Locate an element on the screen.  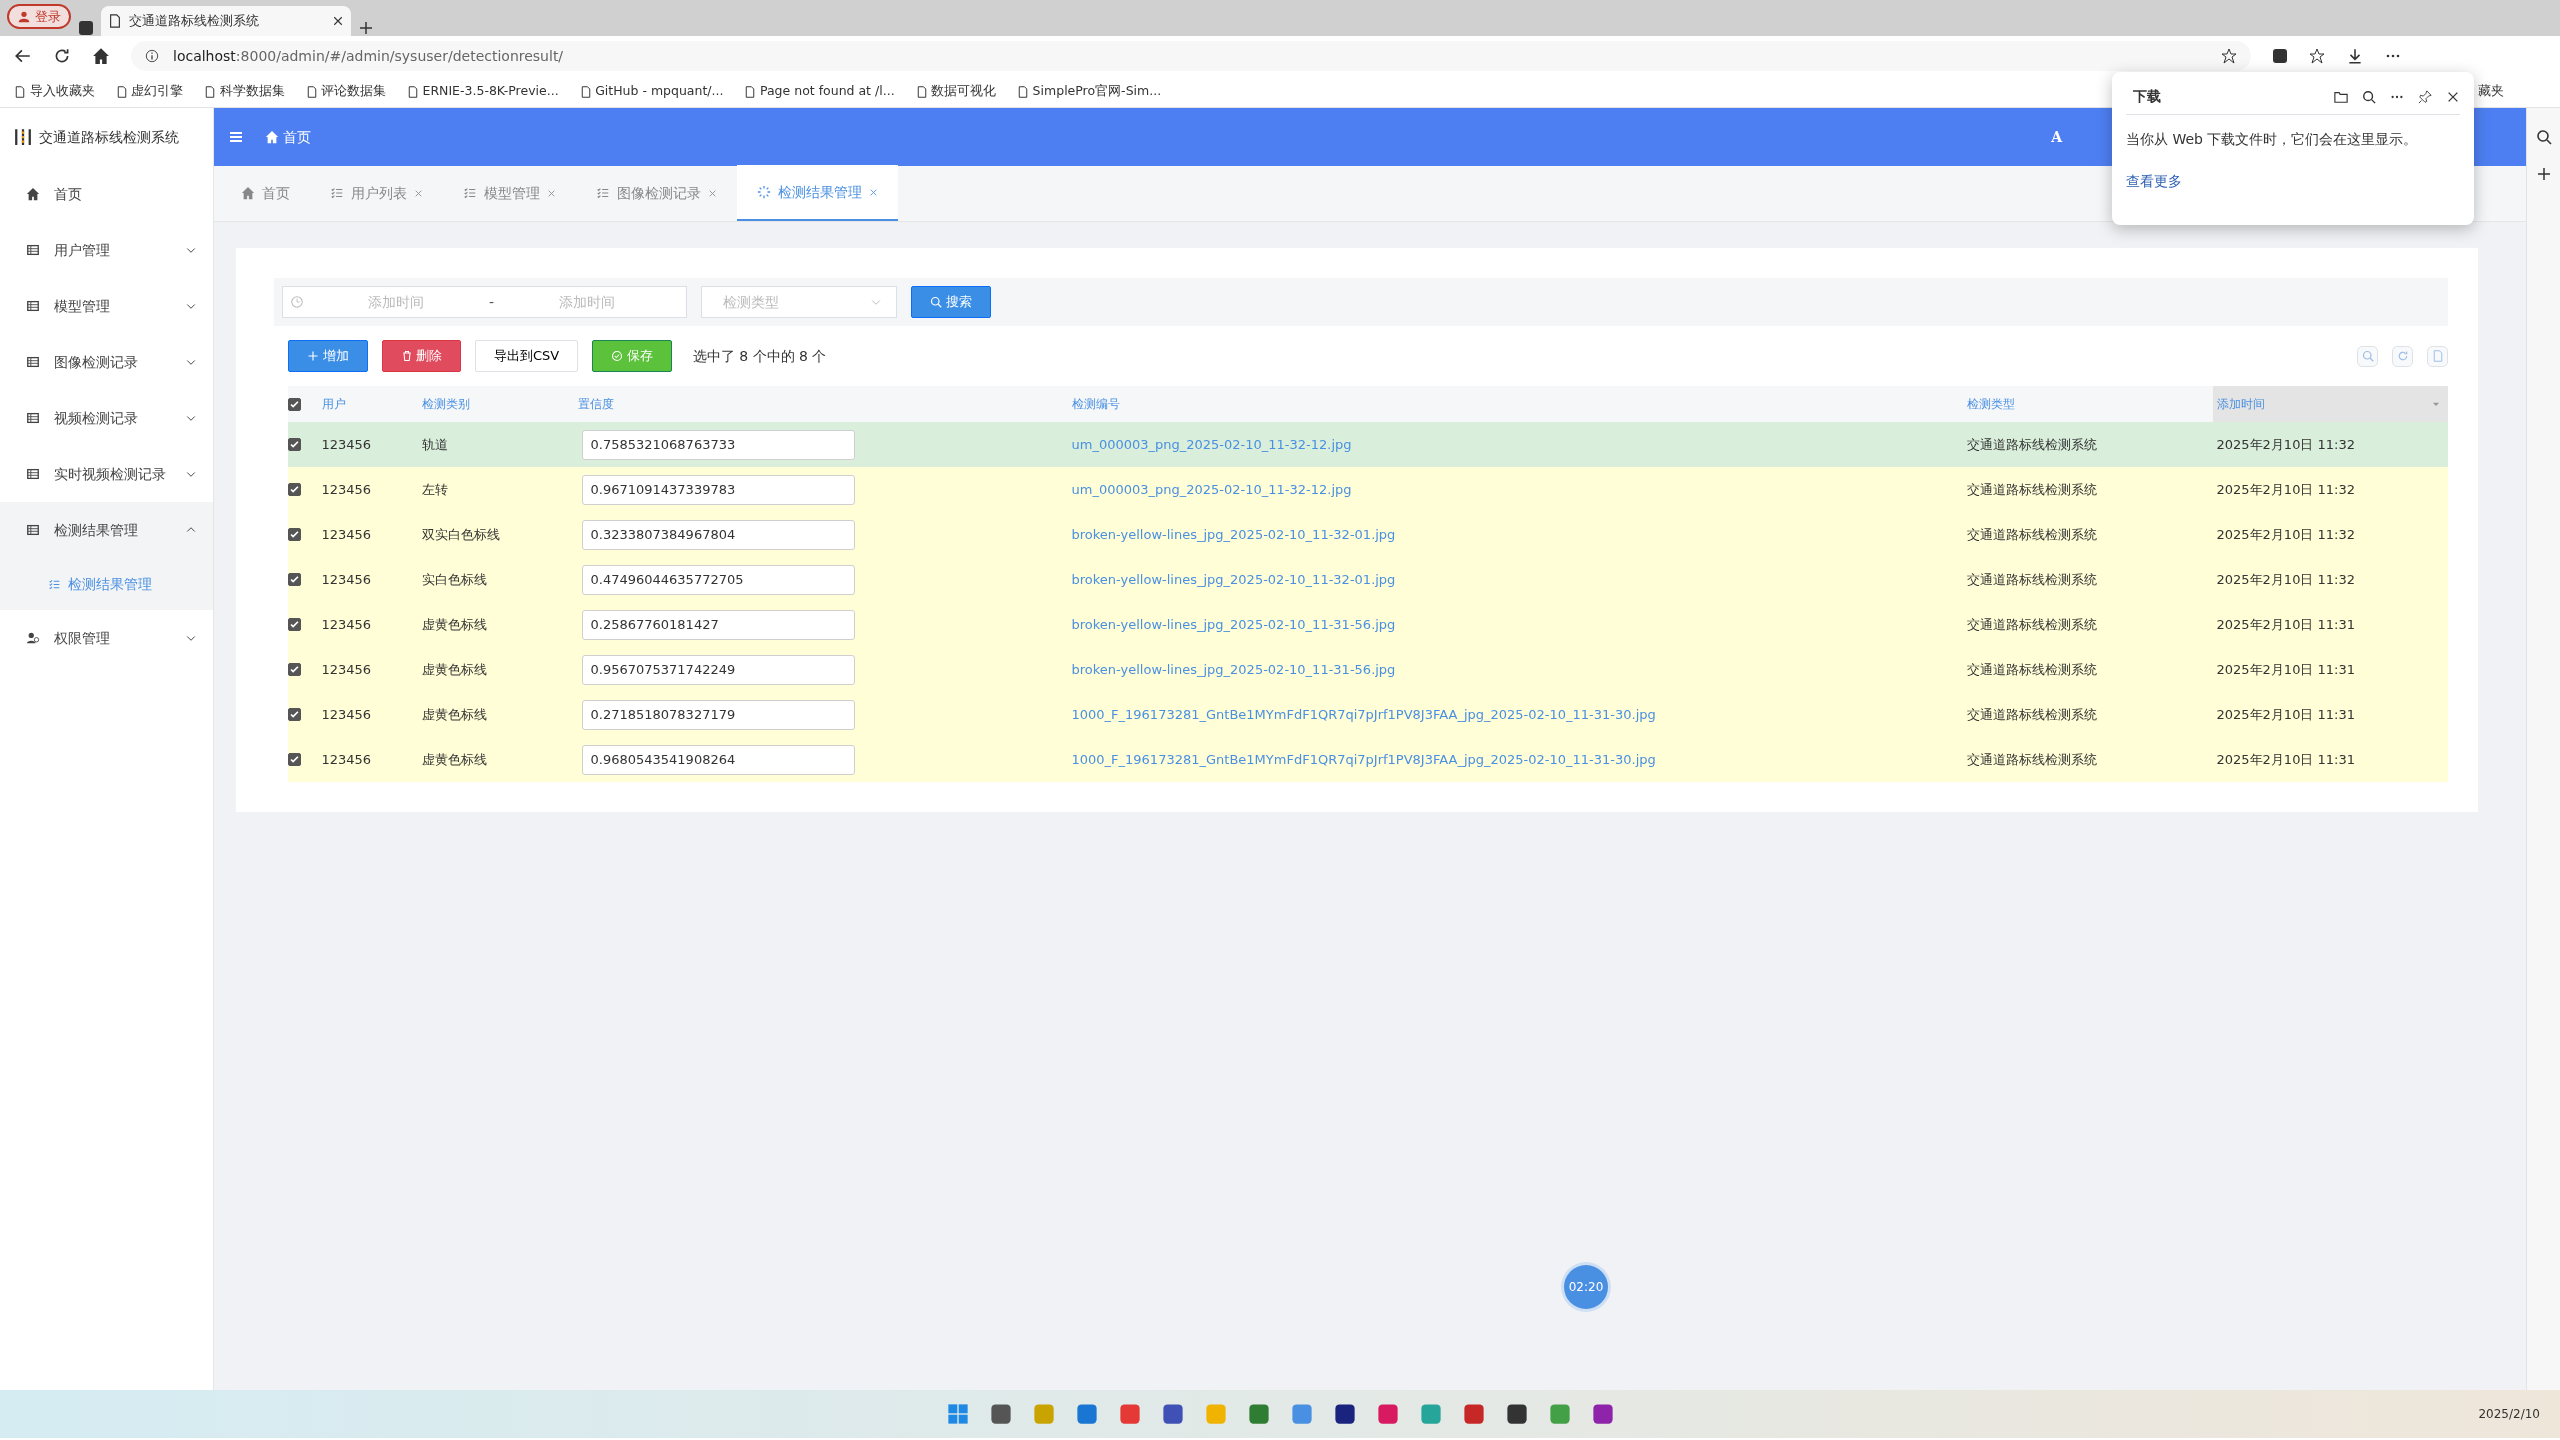
sidebar-item: 视频检测记录 is located at coordinates (106, 418).